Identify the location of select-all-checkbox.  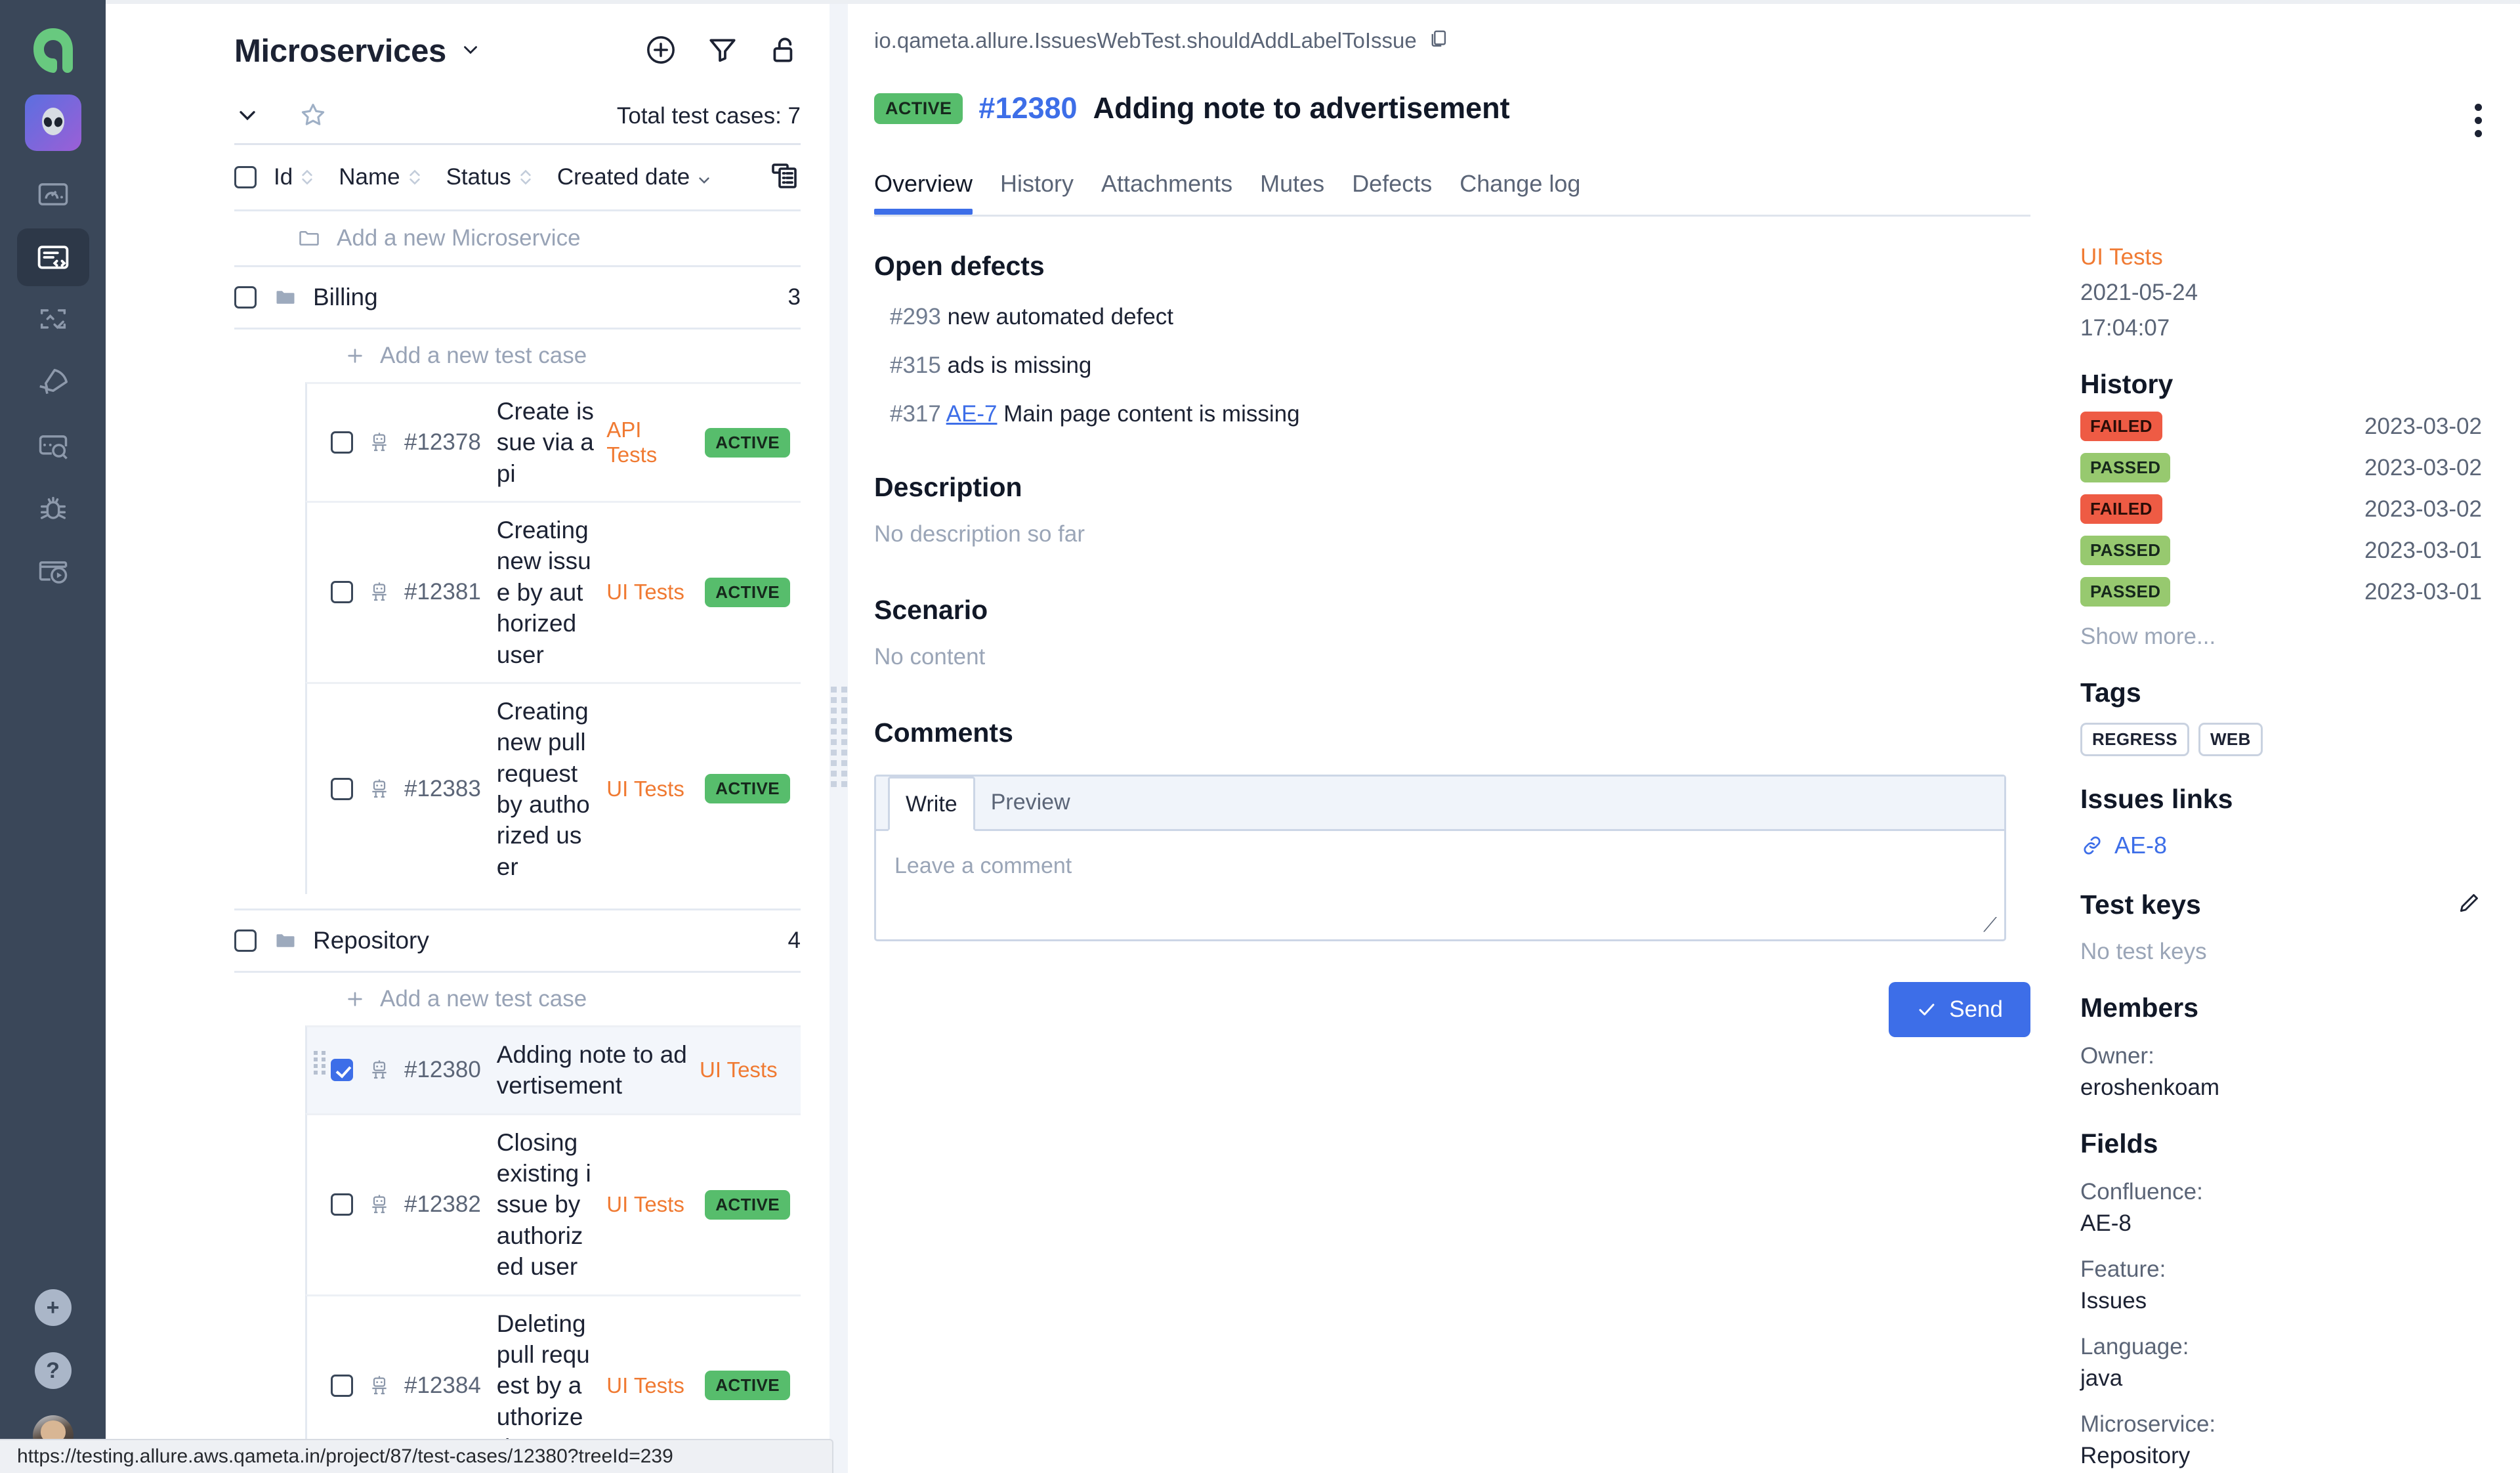
(245, 177).